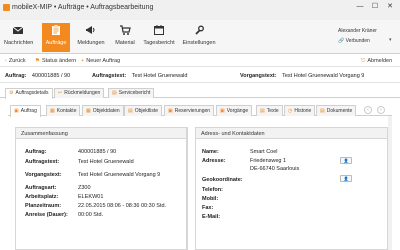 This screenshot has width=400, height=250. Describe the element at coordinates (11, 93) in the screenshot. I see `gear-icon: ⚙` at that location.